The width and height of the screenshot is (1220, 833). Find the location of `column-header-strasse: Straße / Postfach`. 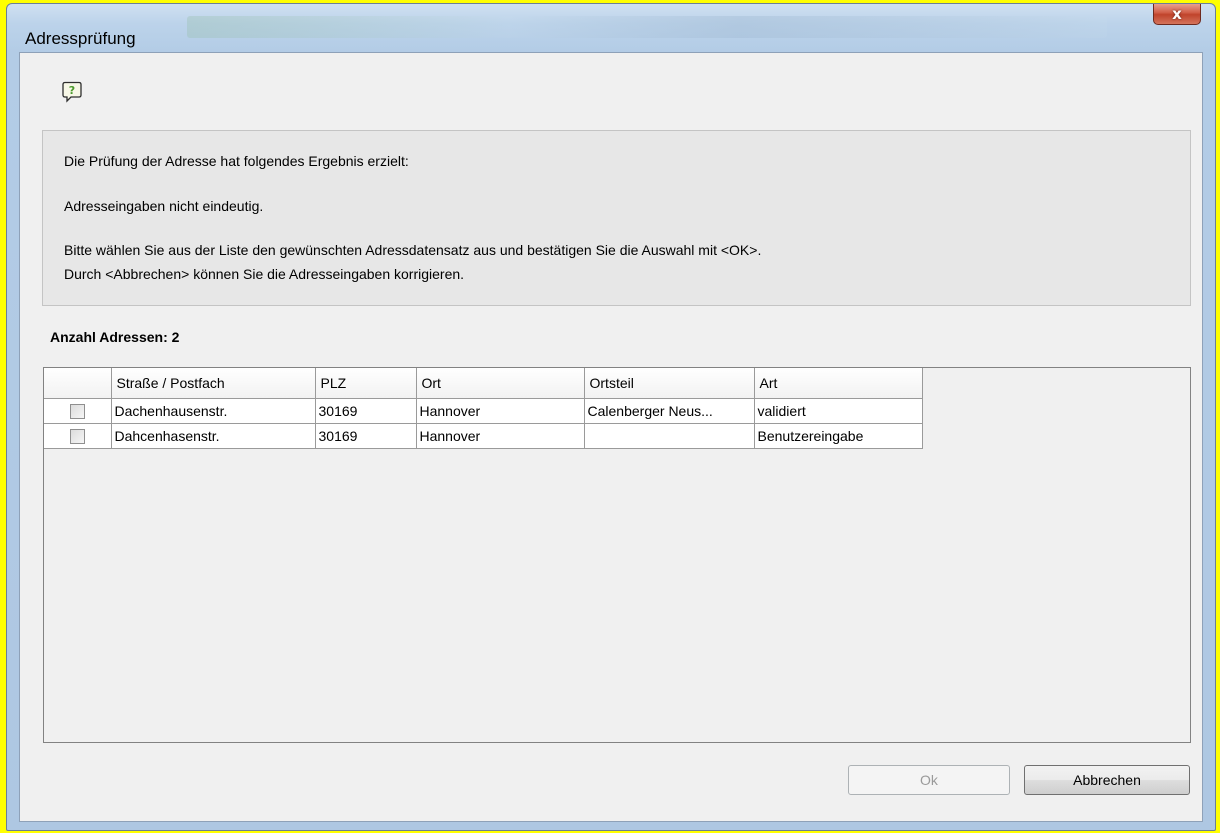

column-header-strasse: Straße / Postfach is located at coordinates (213, 383).